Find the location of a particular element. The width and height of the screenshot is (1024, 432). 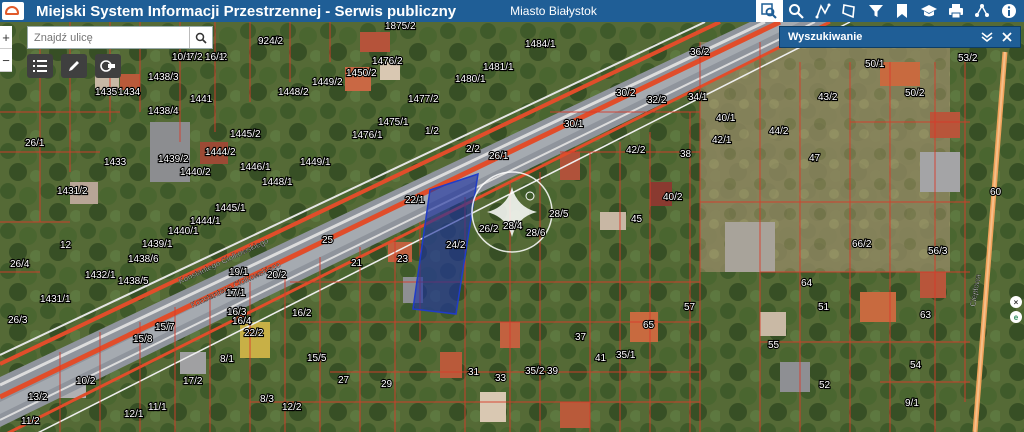

parcel-label: 1448/1 is located at coordinates (277, 182).